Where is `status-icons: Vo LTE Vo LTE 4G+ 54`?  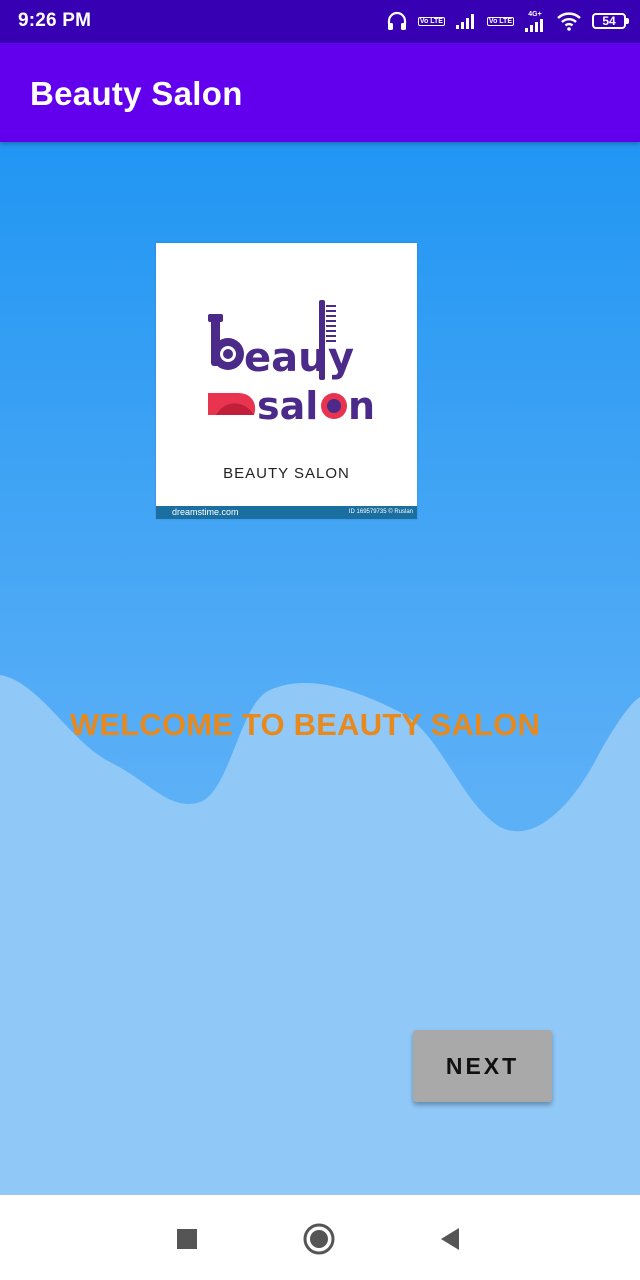 status-icons: Vo LTE Vo LTE 4G+ 54 is located at coordinates (507, 21).